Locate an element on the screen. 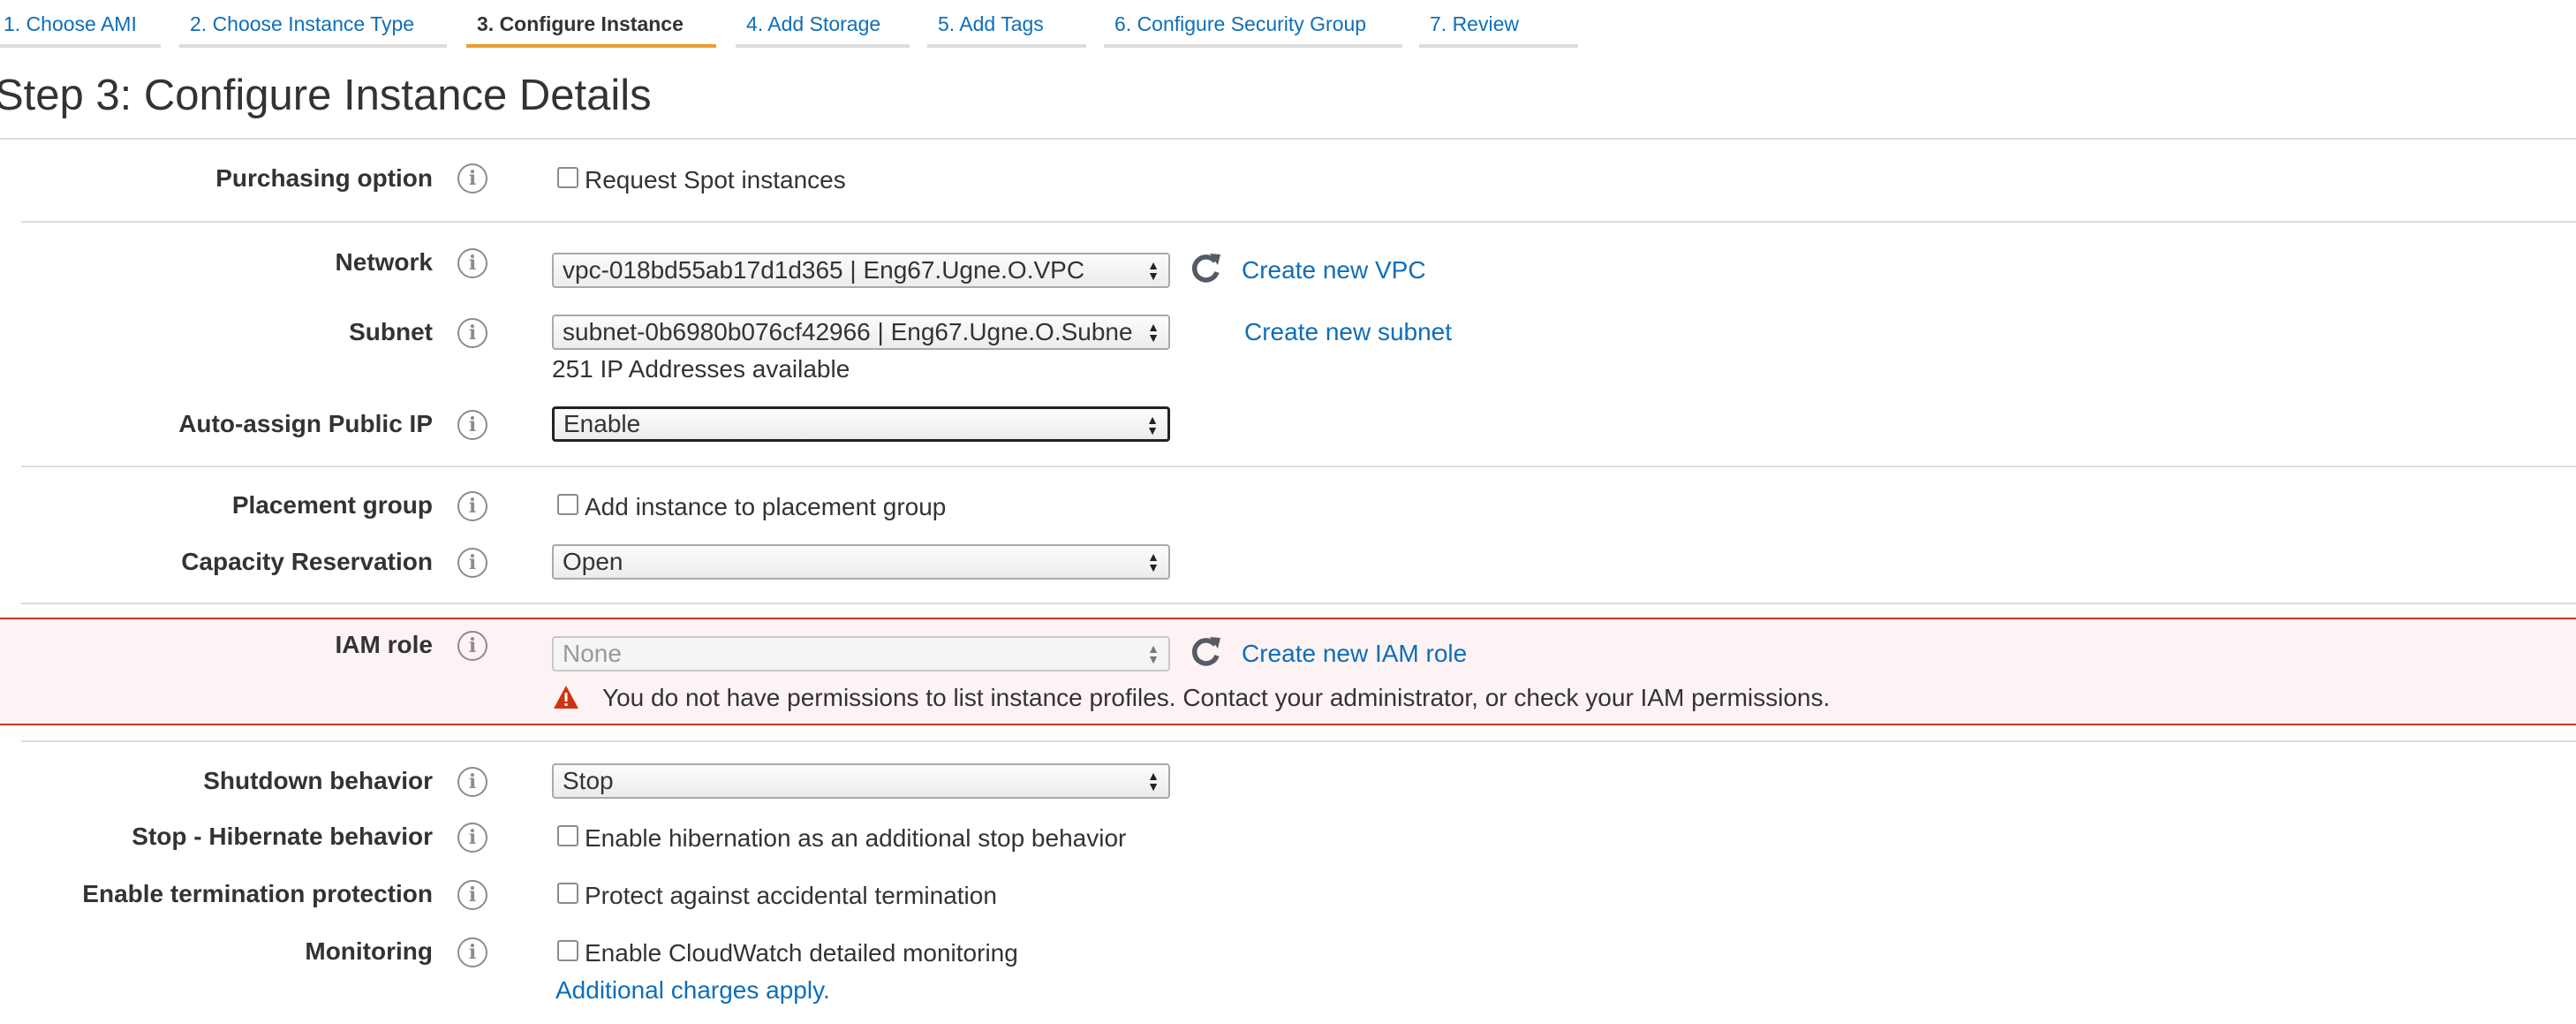  subnet-label: Subnet is located at coordinates (391, 331).